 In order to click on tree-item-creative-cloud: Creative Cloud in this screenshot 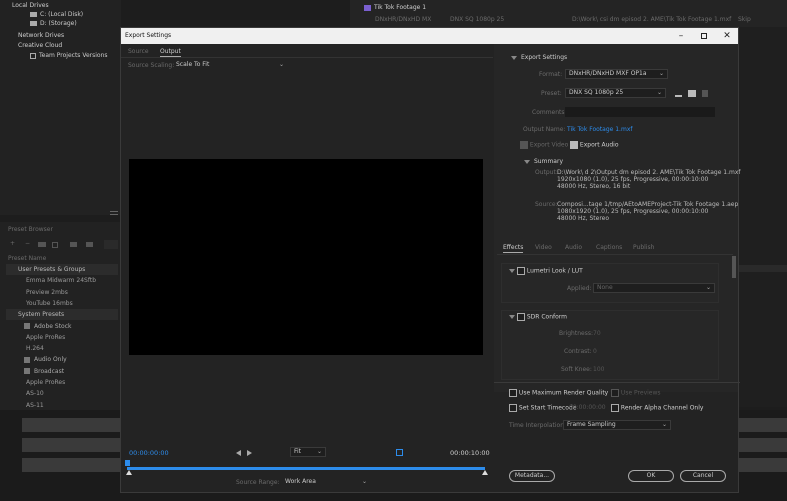, I will do `click(40, 45)`.